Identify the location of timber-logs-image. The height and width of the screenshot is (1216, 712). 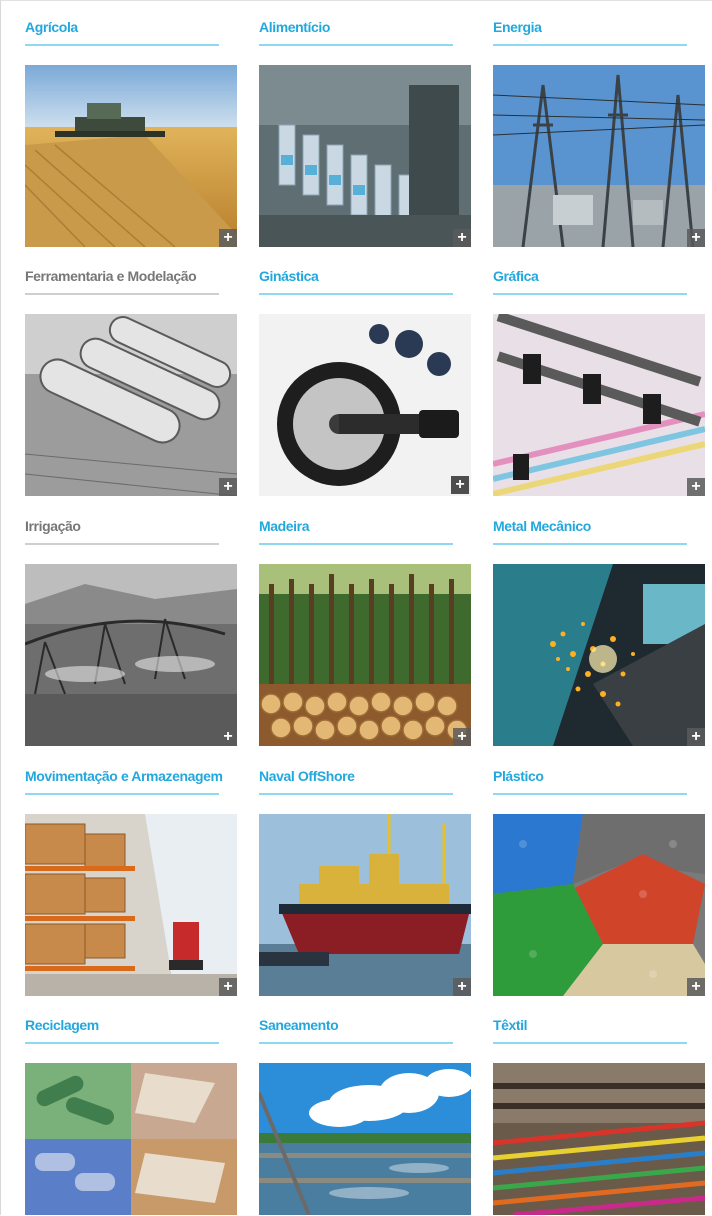
(365, 655).